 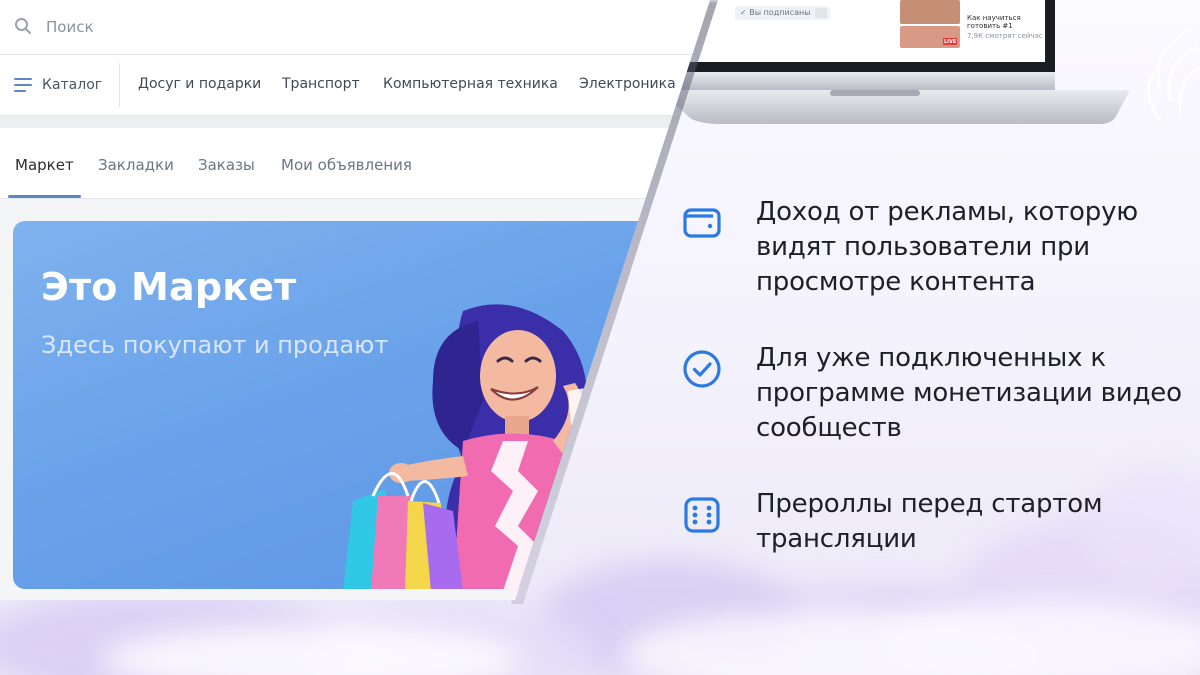 What do you see at coordinates (929, 521) in the screenshot?
I see `feature-text-prerolls: Прероллы перед стартом трансляции` at bounding box center [929, 521].